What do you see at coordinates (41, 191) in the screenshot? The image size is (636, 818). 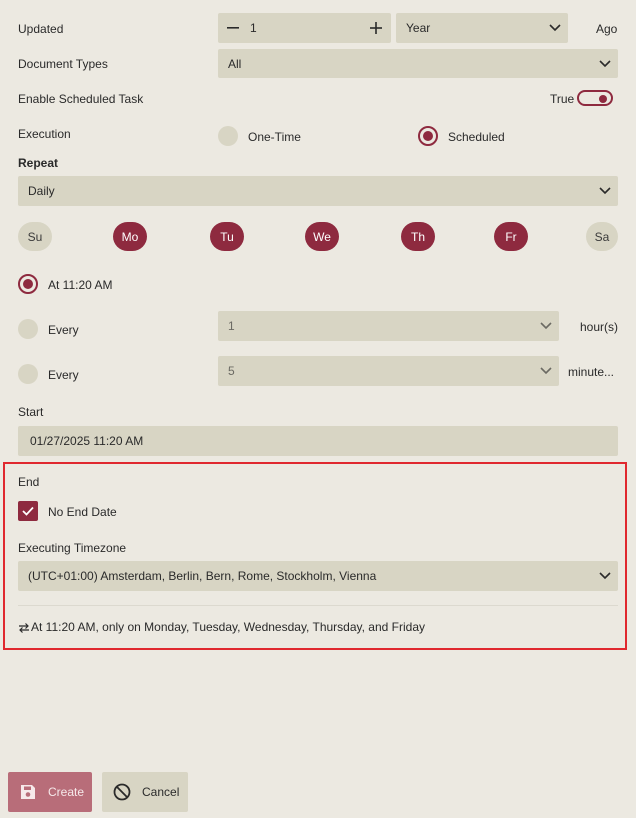 I see `repeat-value: Daily` at bounding box center [41, 191].